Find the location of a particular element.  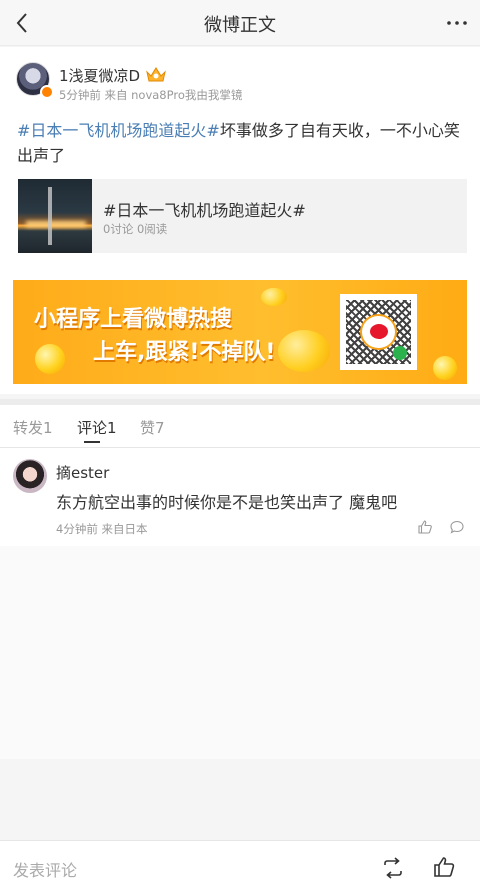

banner-subline: 上车,跟紧!不掉队! is located at coordinates (184, 352).